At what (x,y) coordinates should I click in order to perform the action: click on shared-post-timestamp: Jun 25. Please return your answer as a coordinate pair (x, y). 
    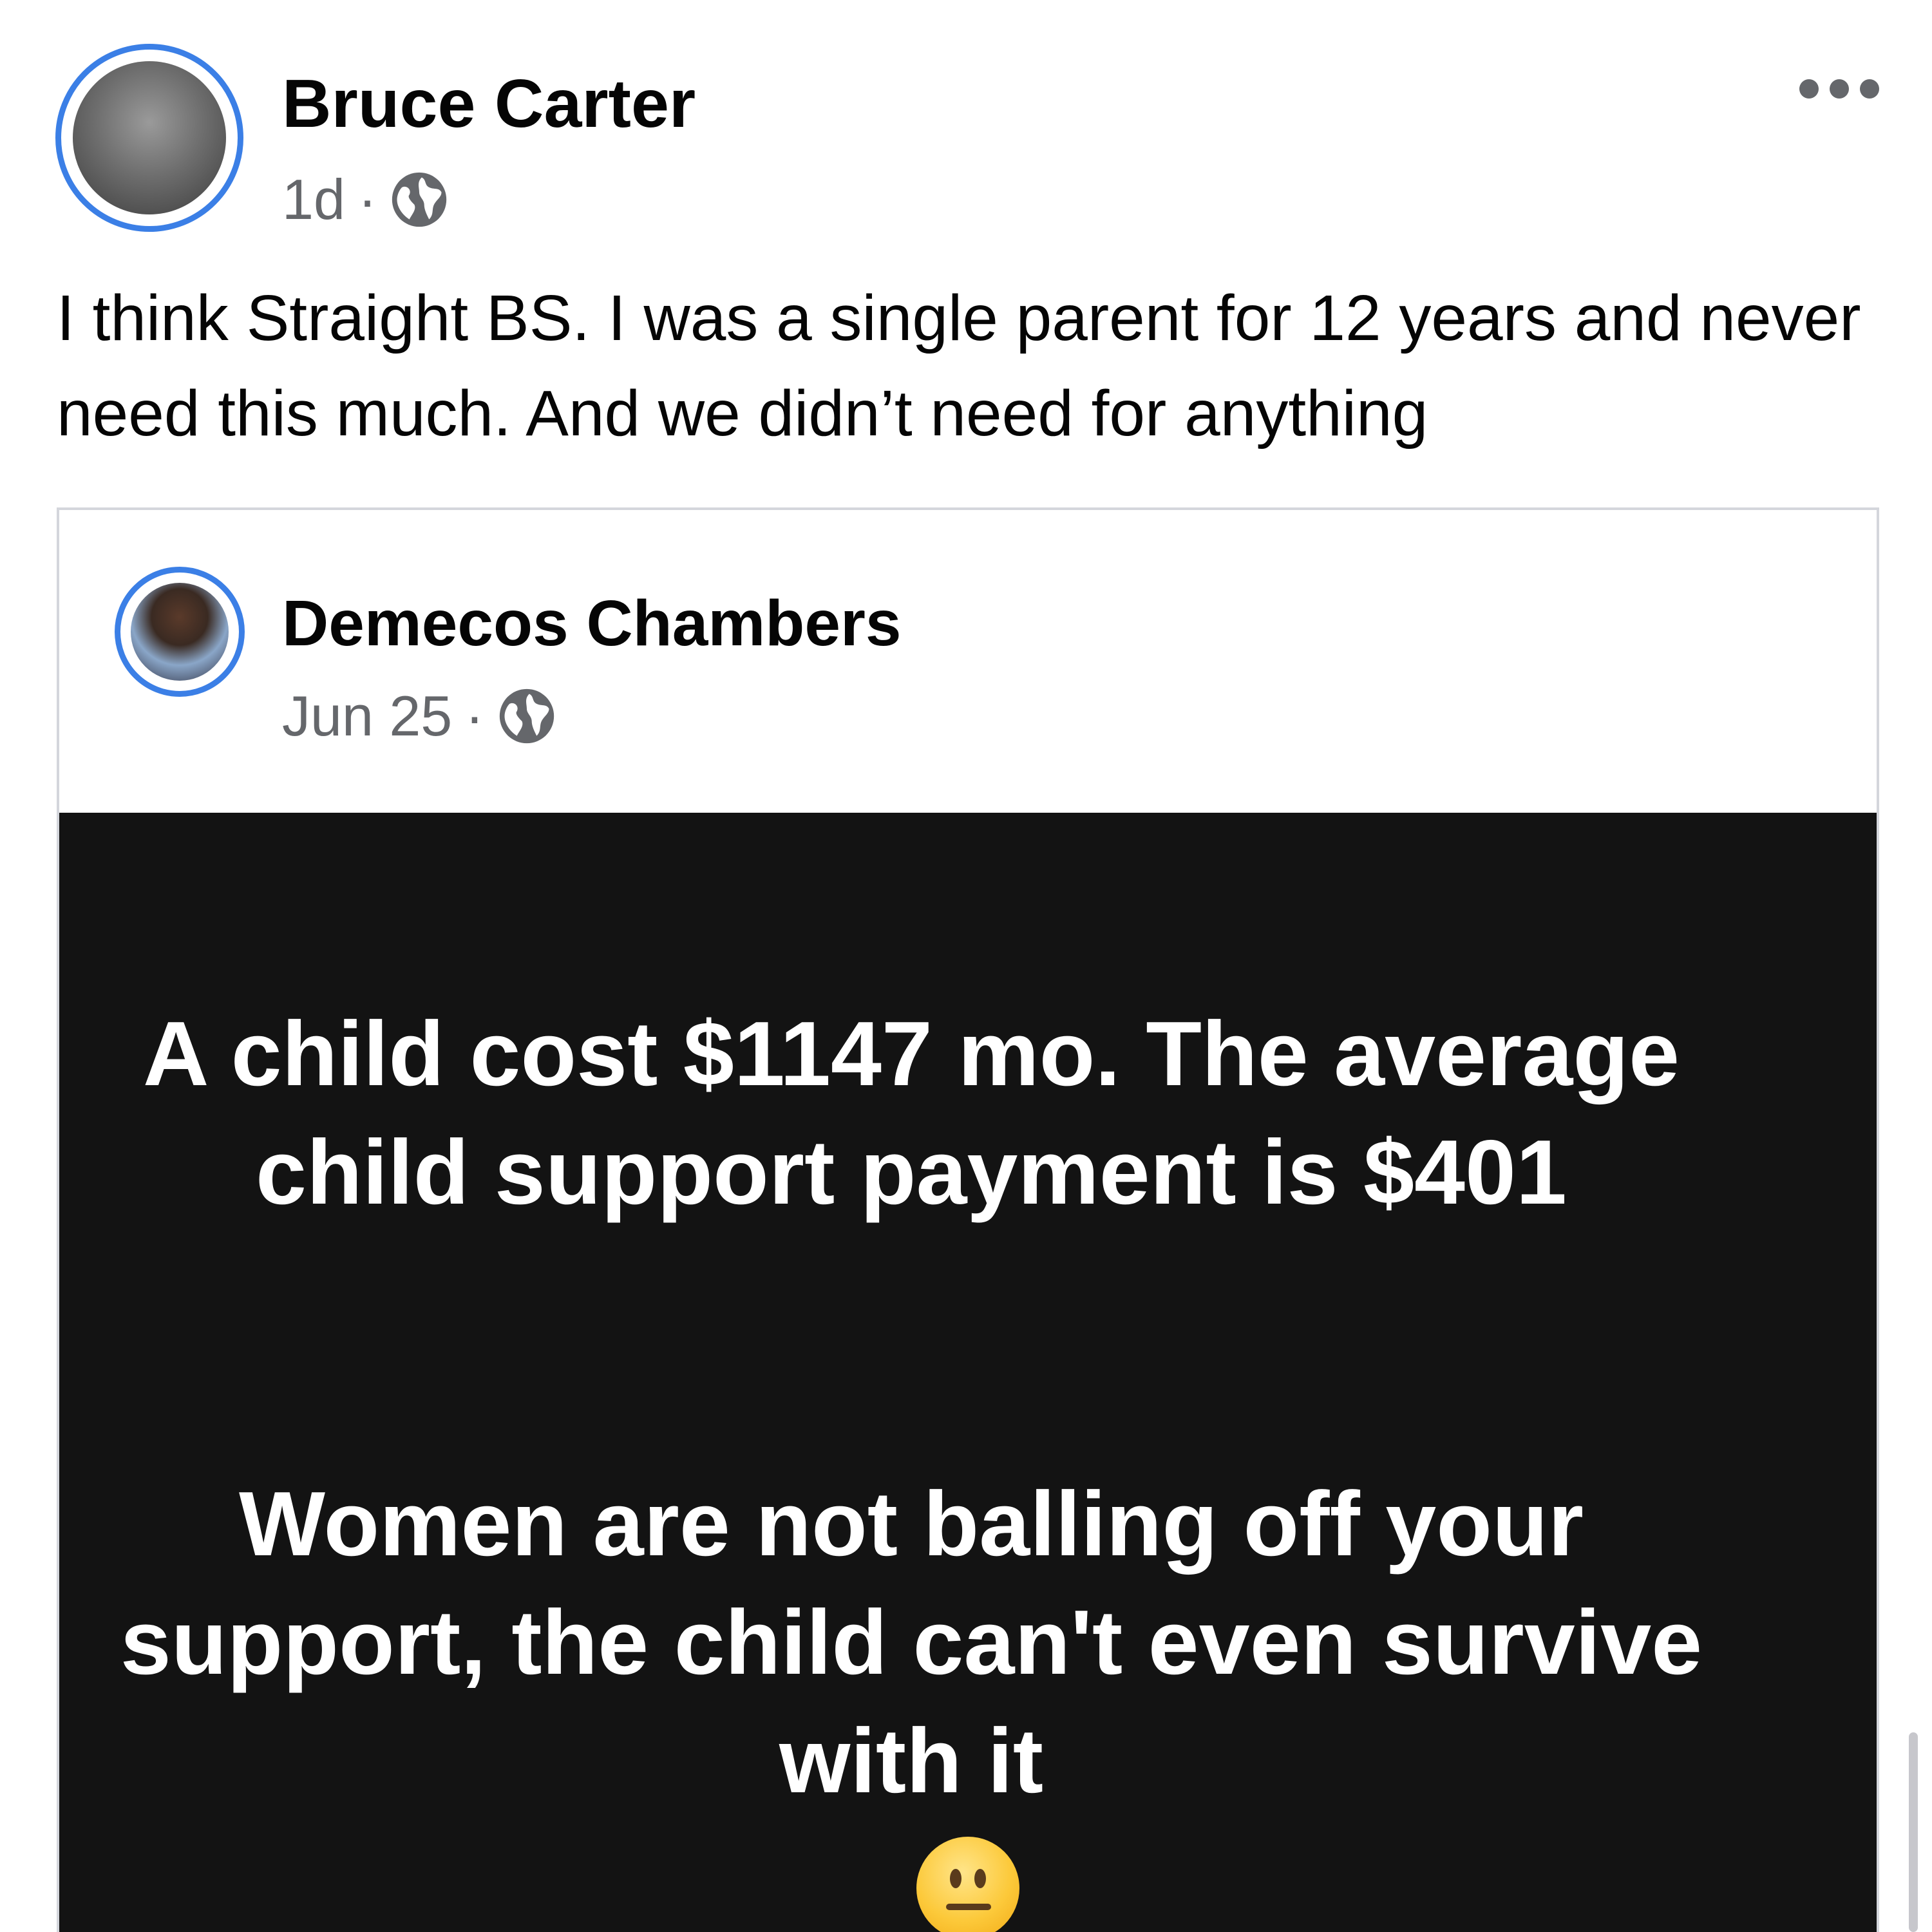
    Looking at the image, I should click on (367, 716).